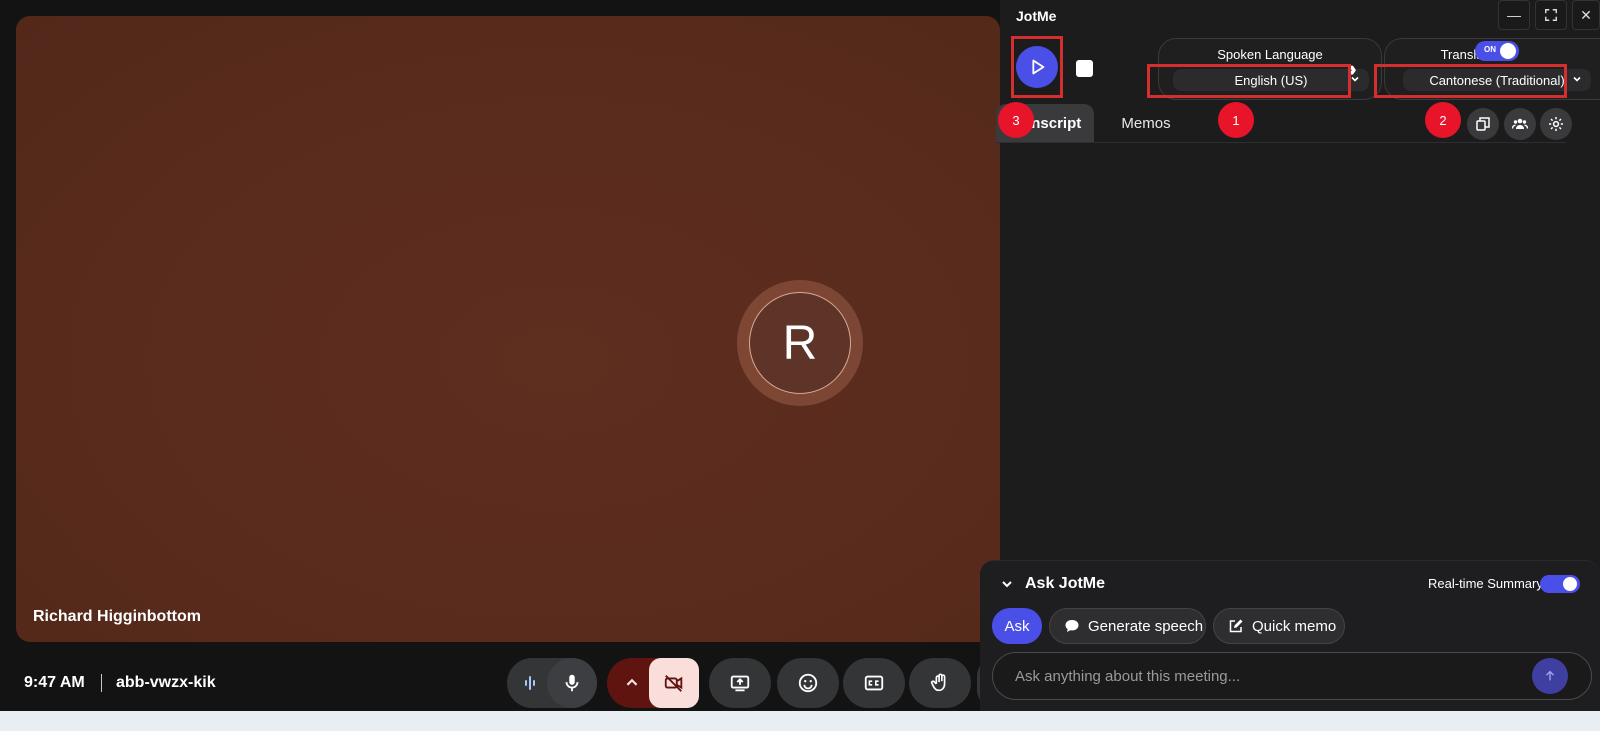  What do you see at coordinates (1470, 81) in the screenshot?
I see `highlight-frame-translation` at bounding box center [1470, 81].